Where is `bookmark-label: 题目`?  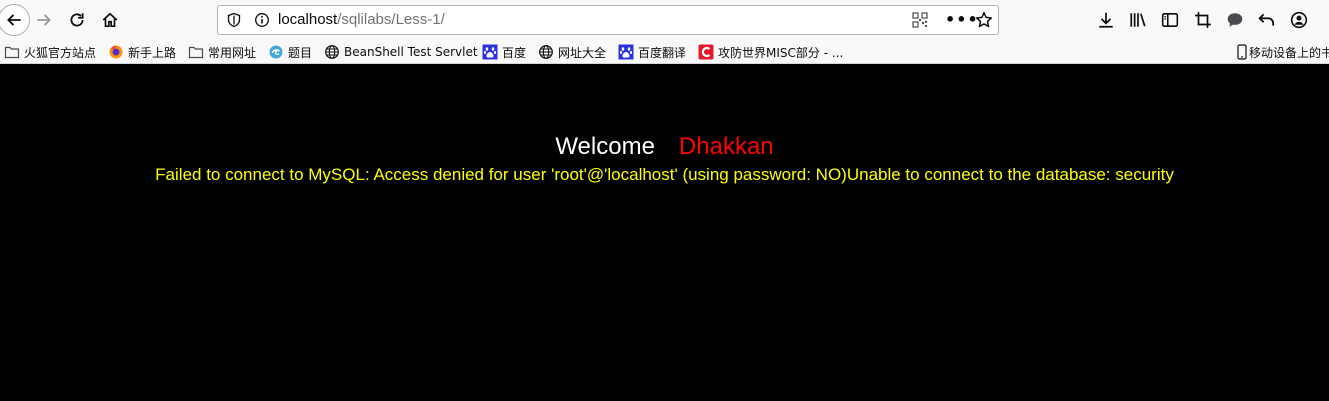
bookmark-label: 题目 is located at coordinates (300, 52).